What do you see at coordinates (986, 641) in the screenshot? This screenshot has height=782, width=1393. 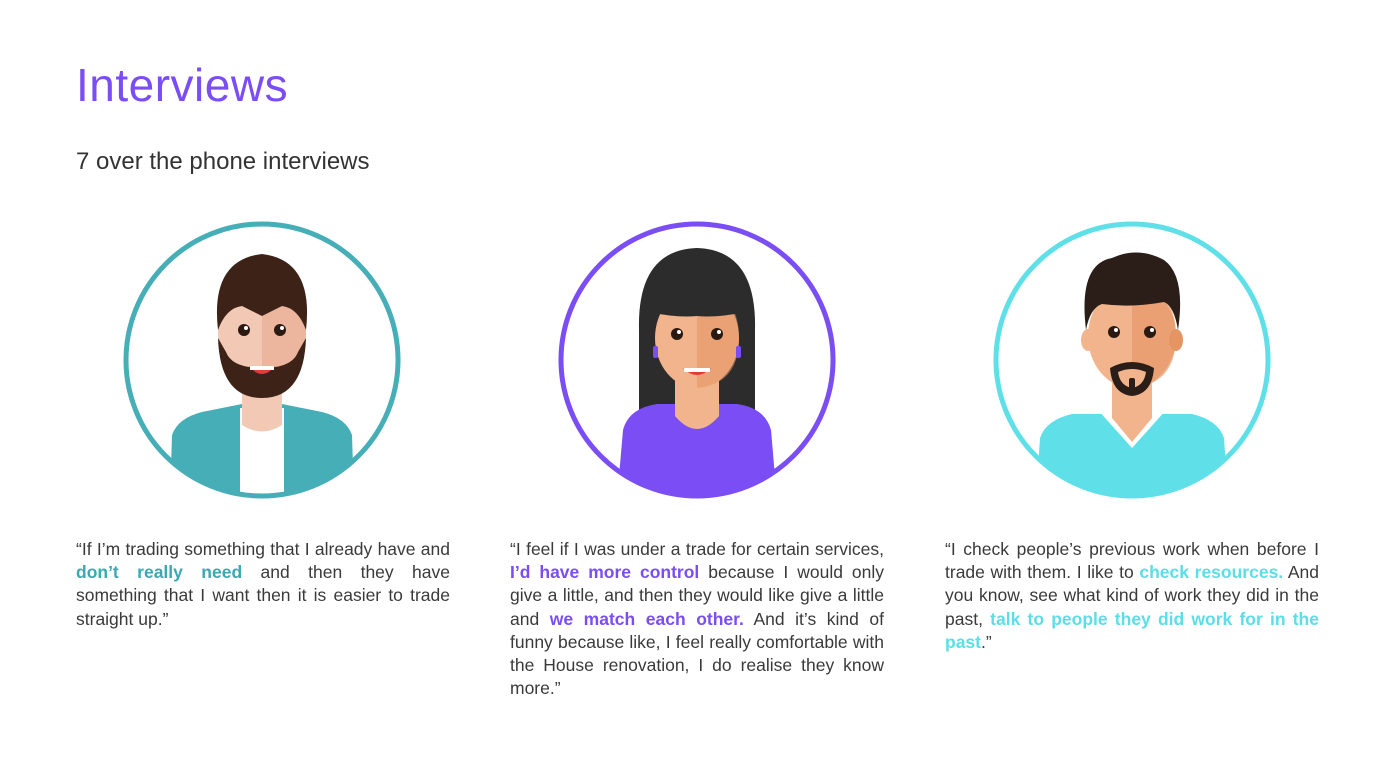 I see `quote-text: .”` at bounding box center [986, 641].